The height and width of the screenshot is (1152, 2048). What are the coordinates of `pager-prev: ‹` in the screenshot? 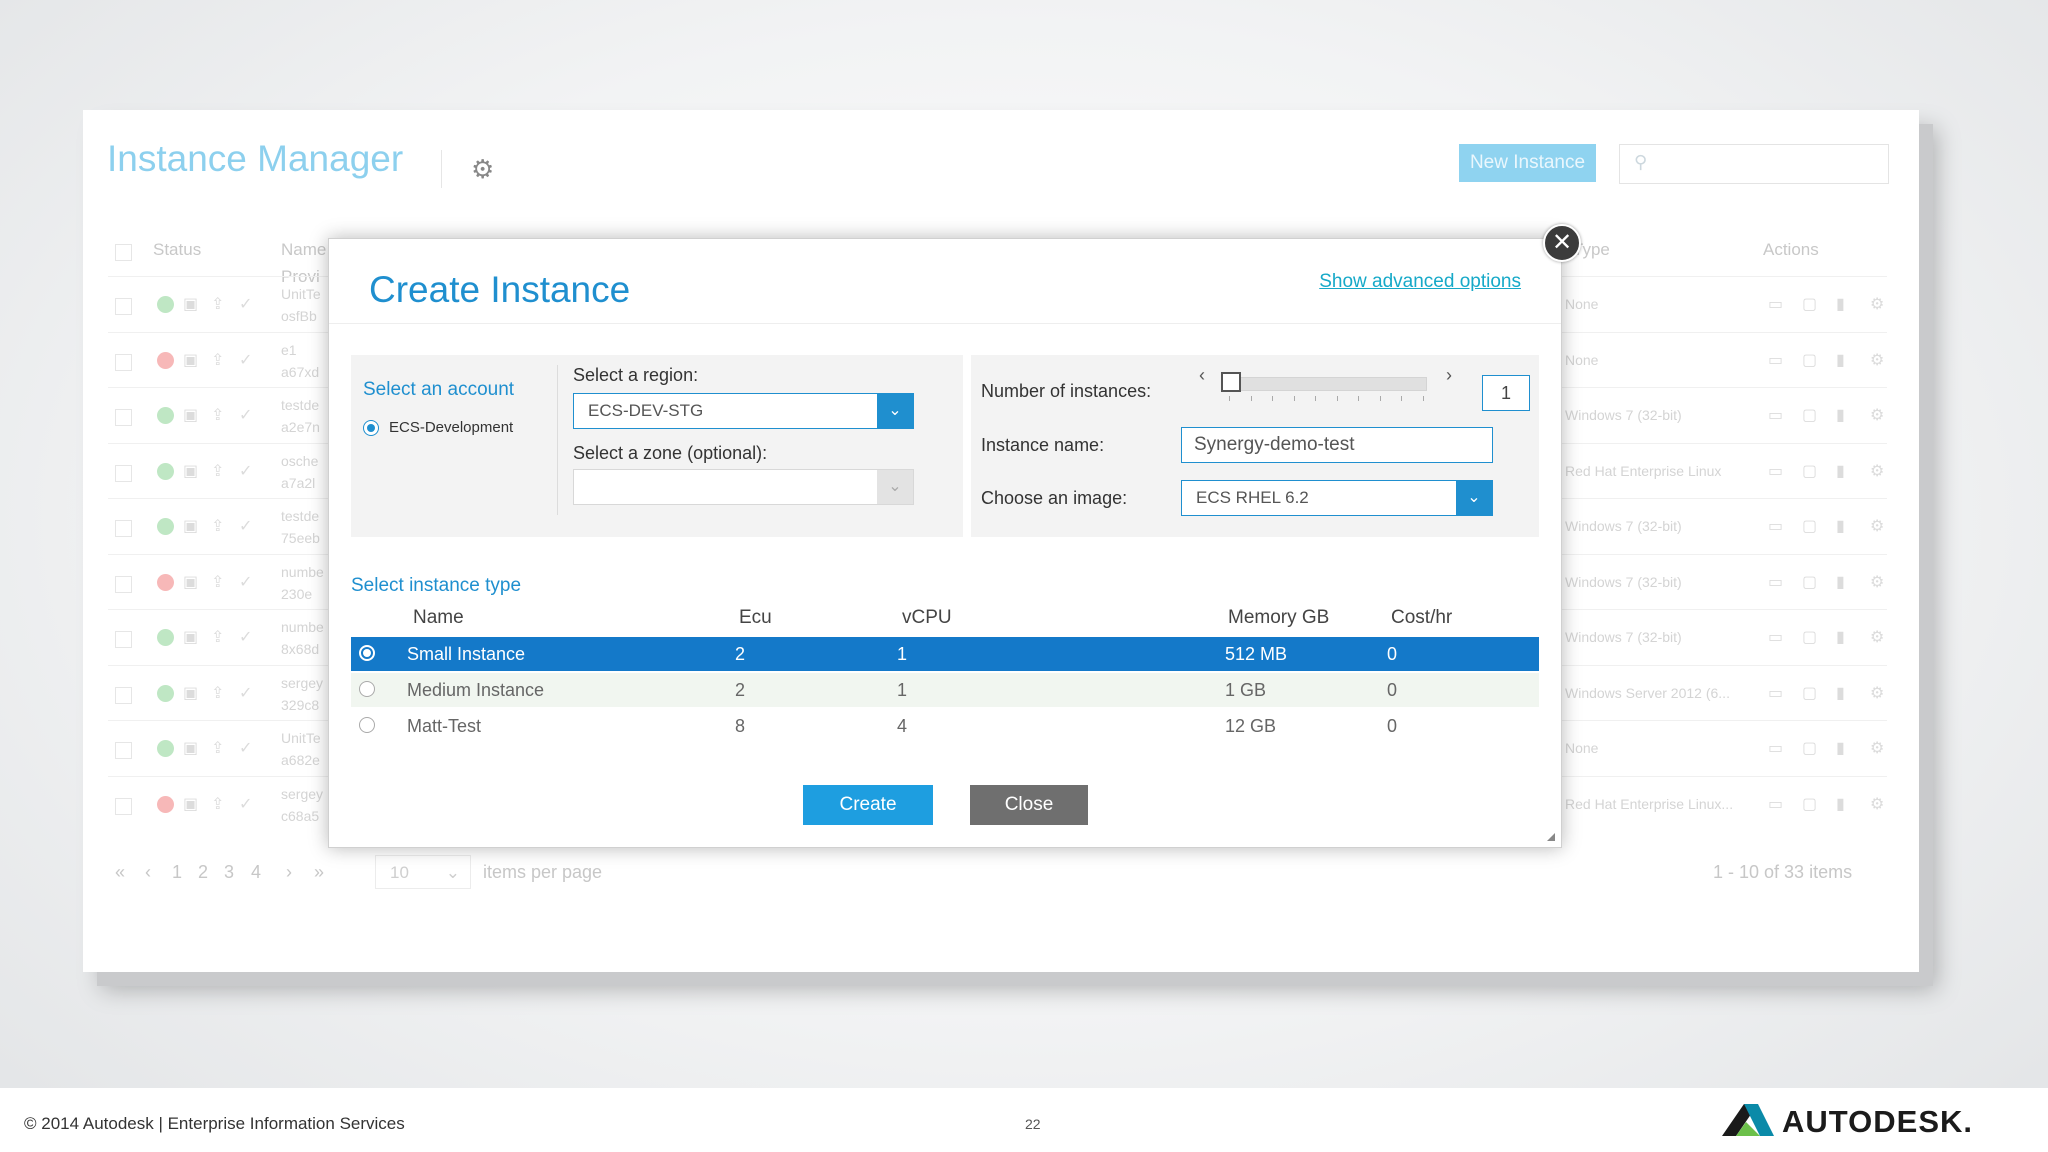 It's located at (148, 872).